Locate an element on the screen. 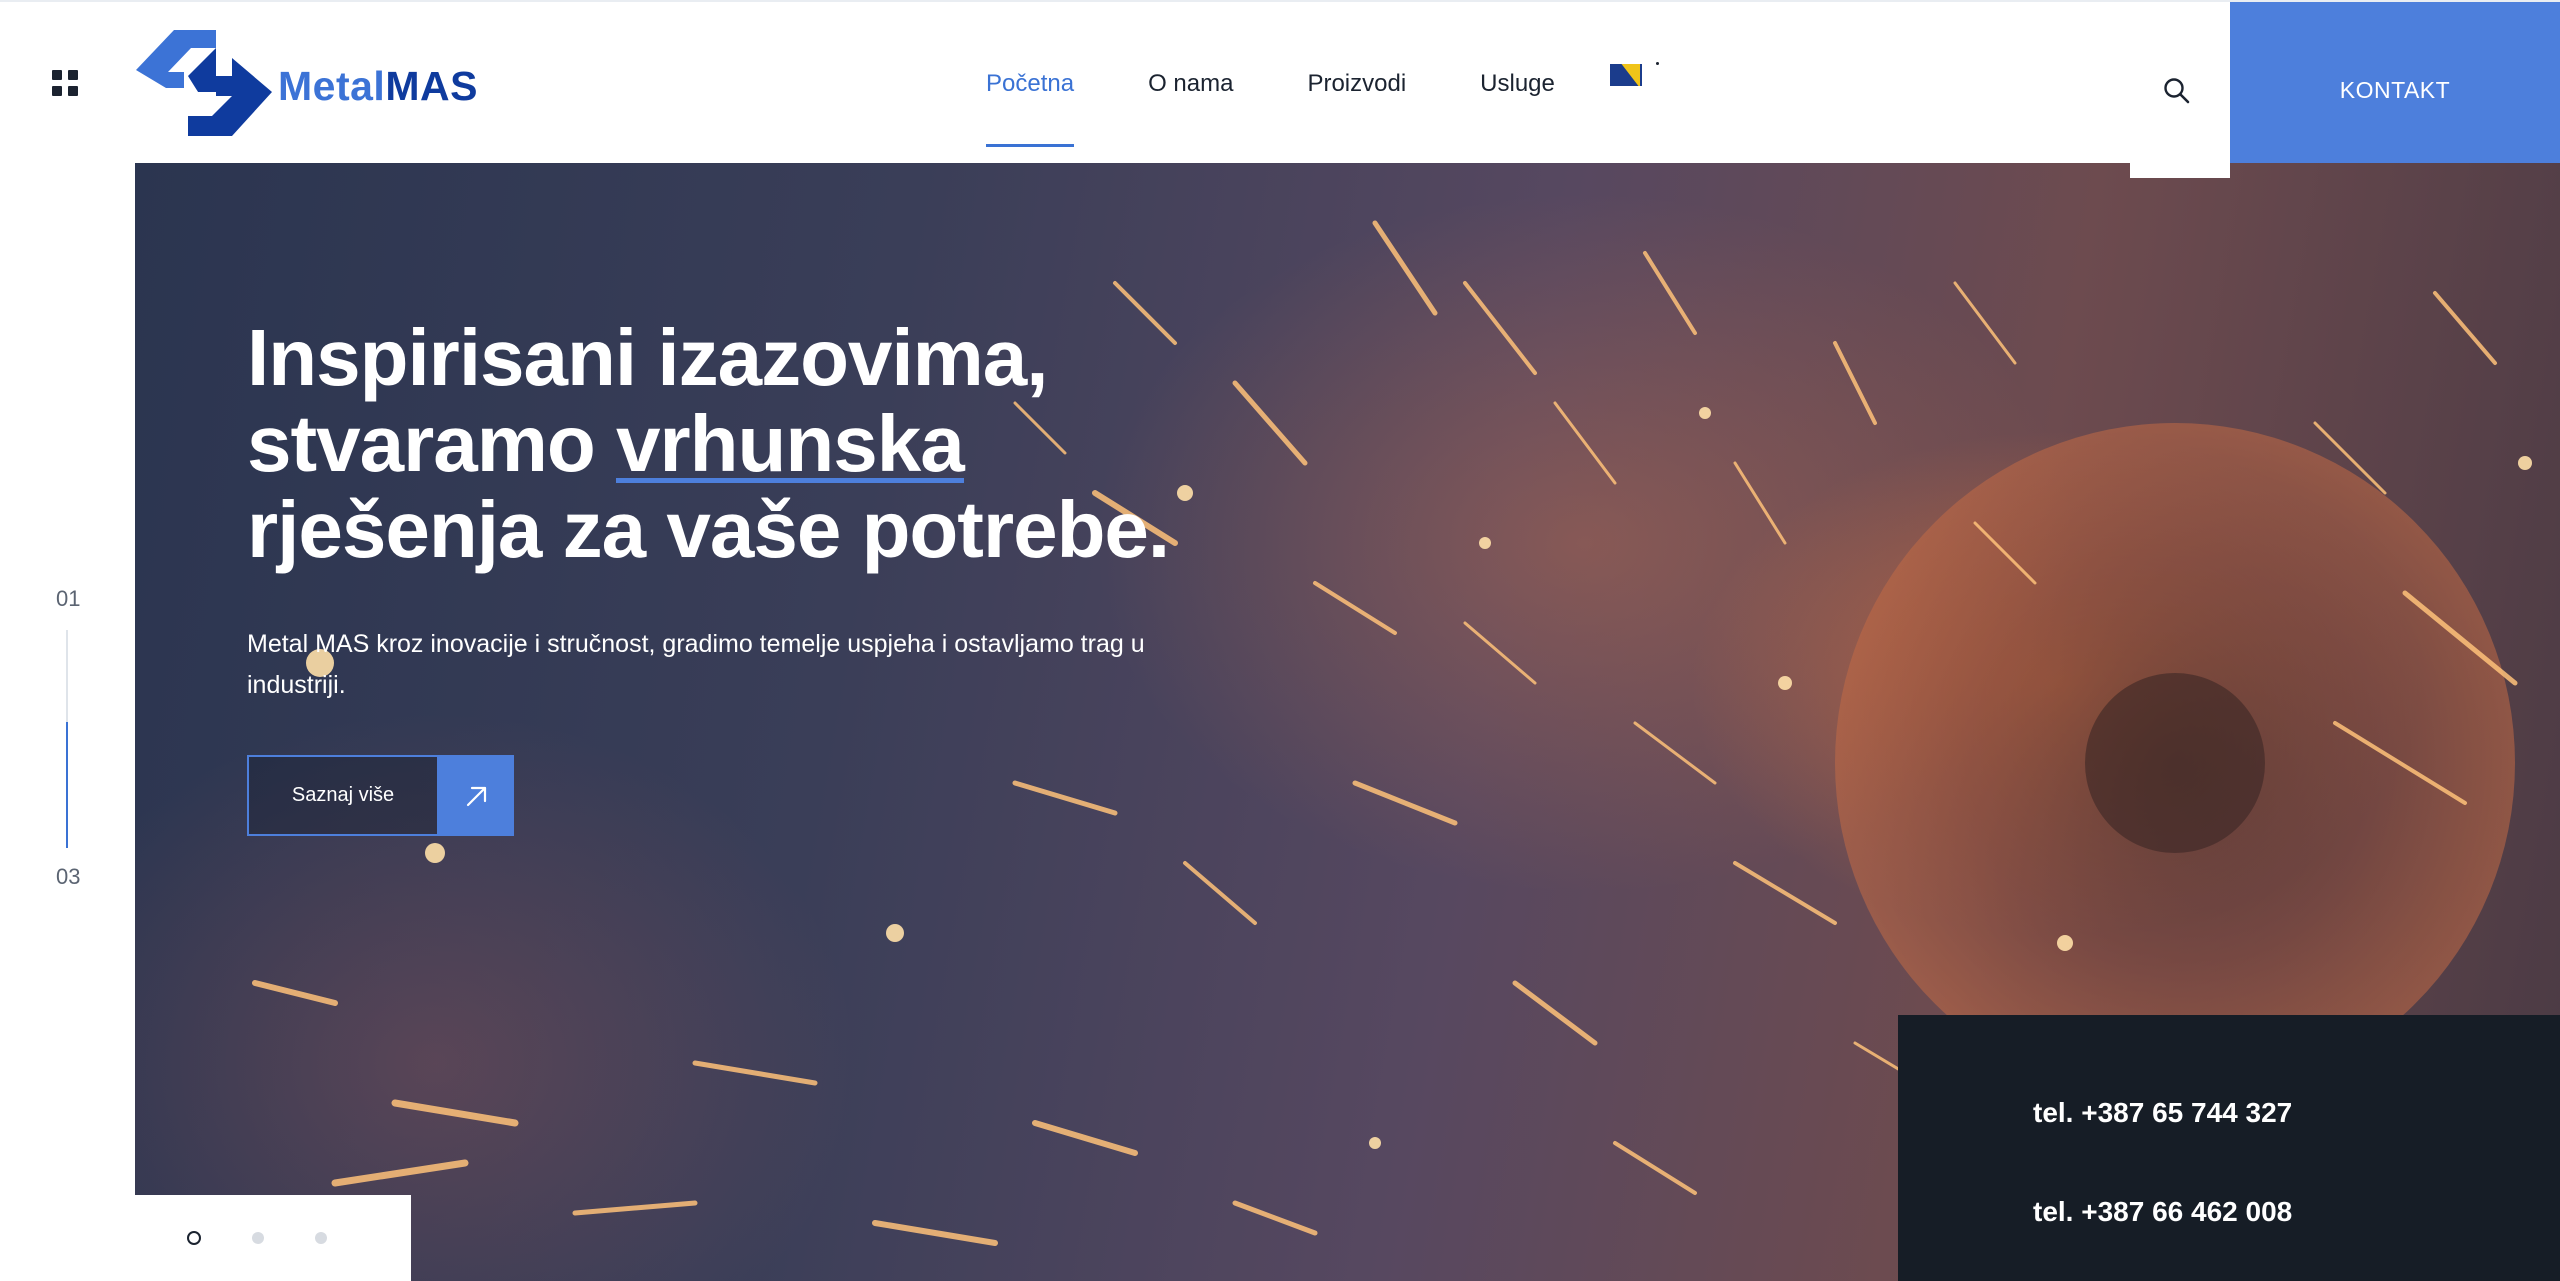 Image resolution: width=2560 pixels, height=1281 pixels. hero-title-line-2: stvaramo vrhunska is located at coordinates (747, 444).